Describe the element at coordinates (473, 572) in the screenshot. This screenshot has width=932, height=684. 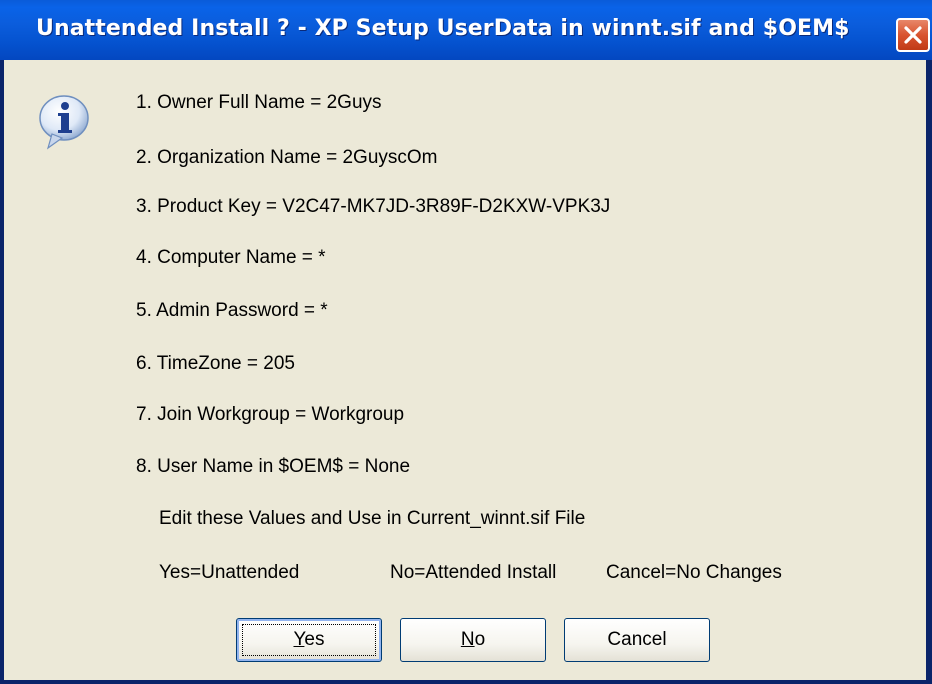
I see `legend-no-text: No=Attended Install` at that location.